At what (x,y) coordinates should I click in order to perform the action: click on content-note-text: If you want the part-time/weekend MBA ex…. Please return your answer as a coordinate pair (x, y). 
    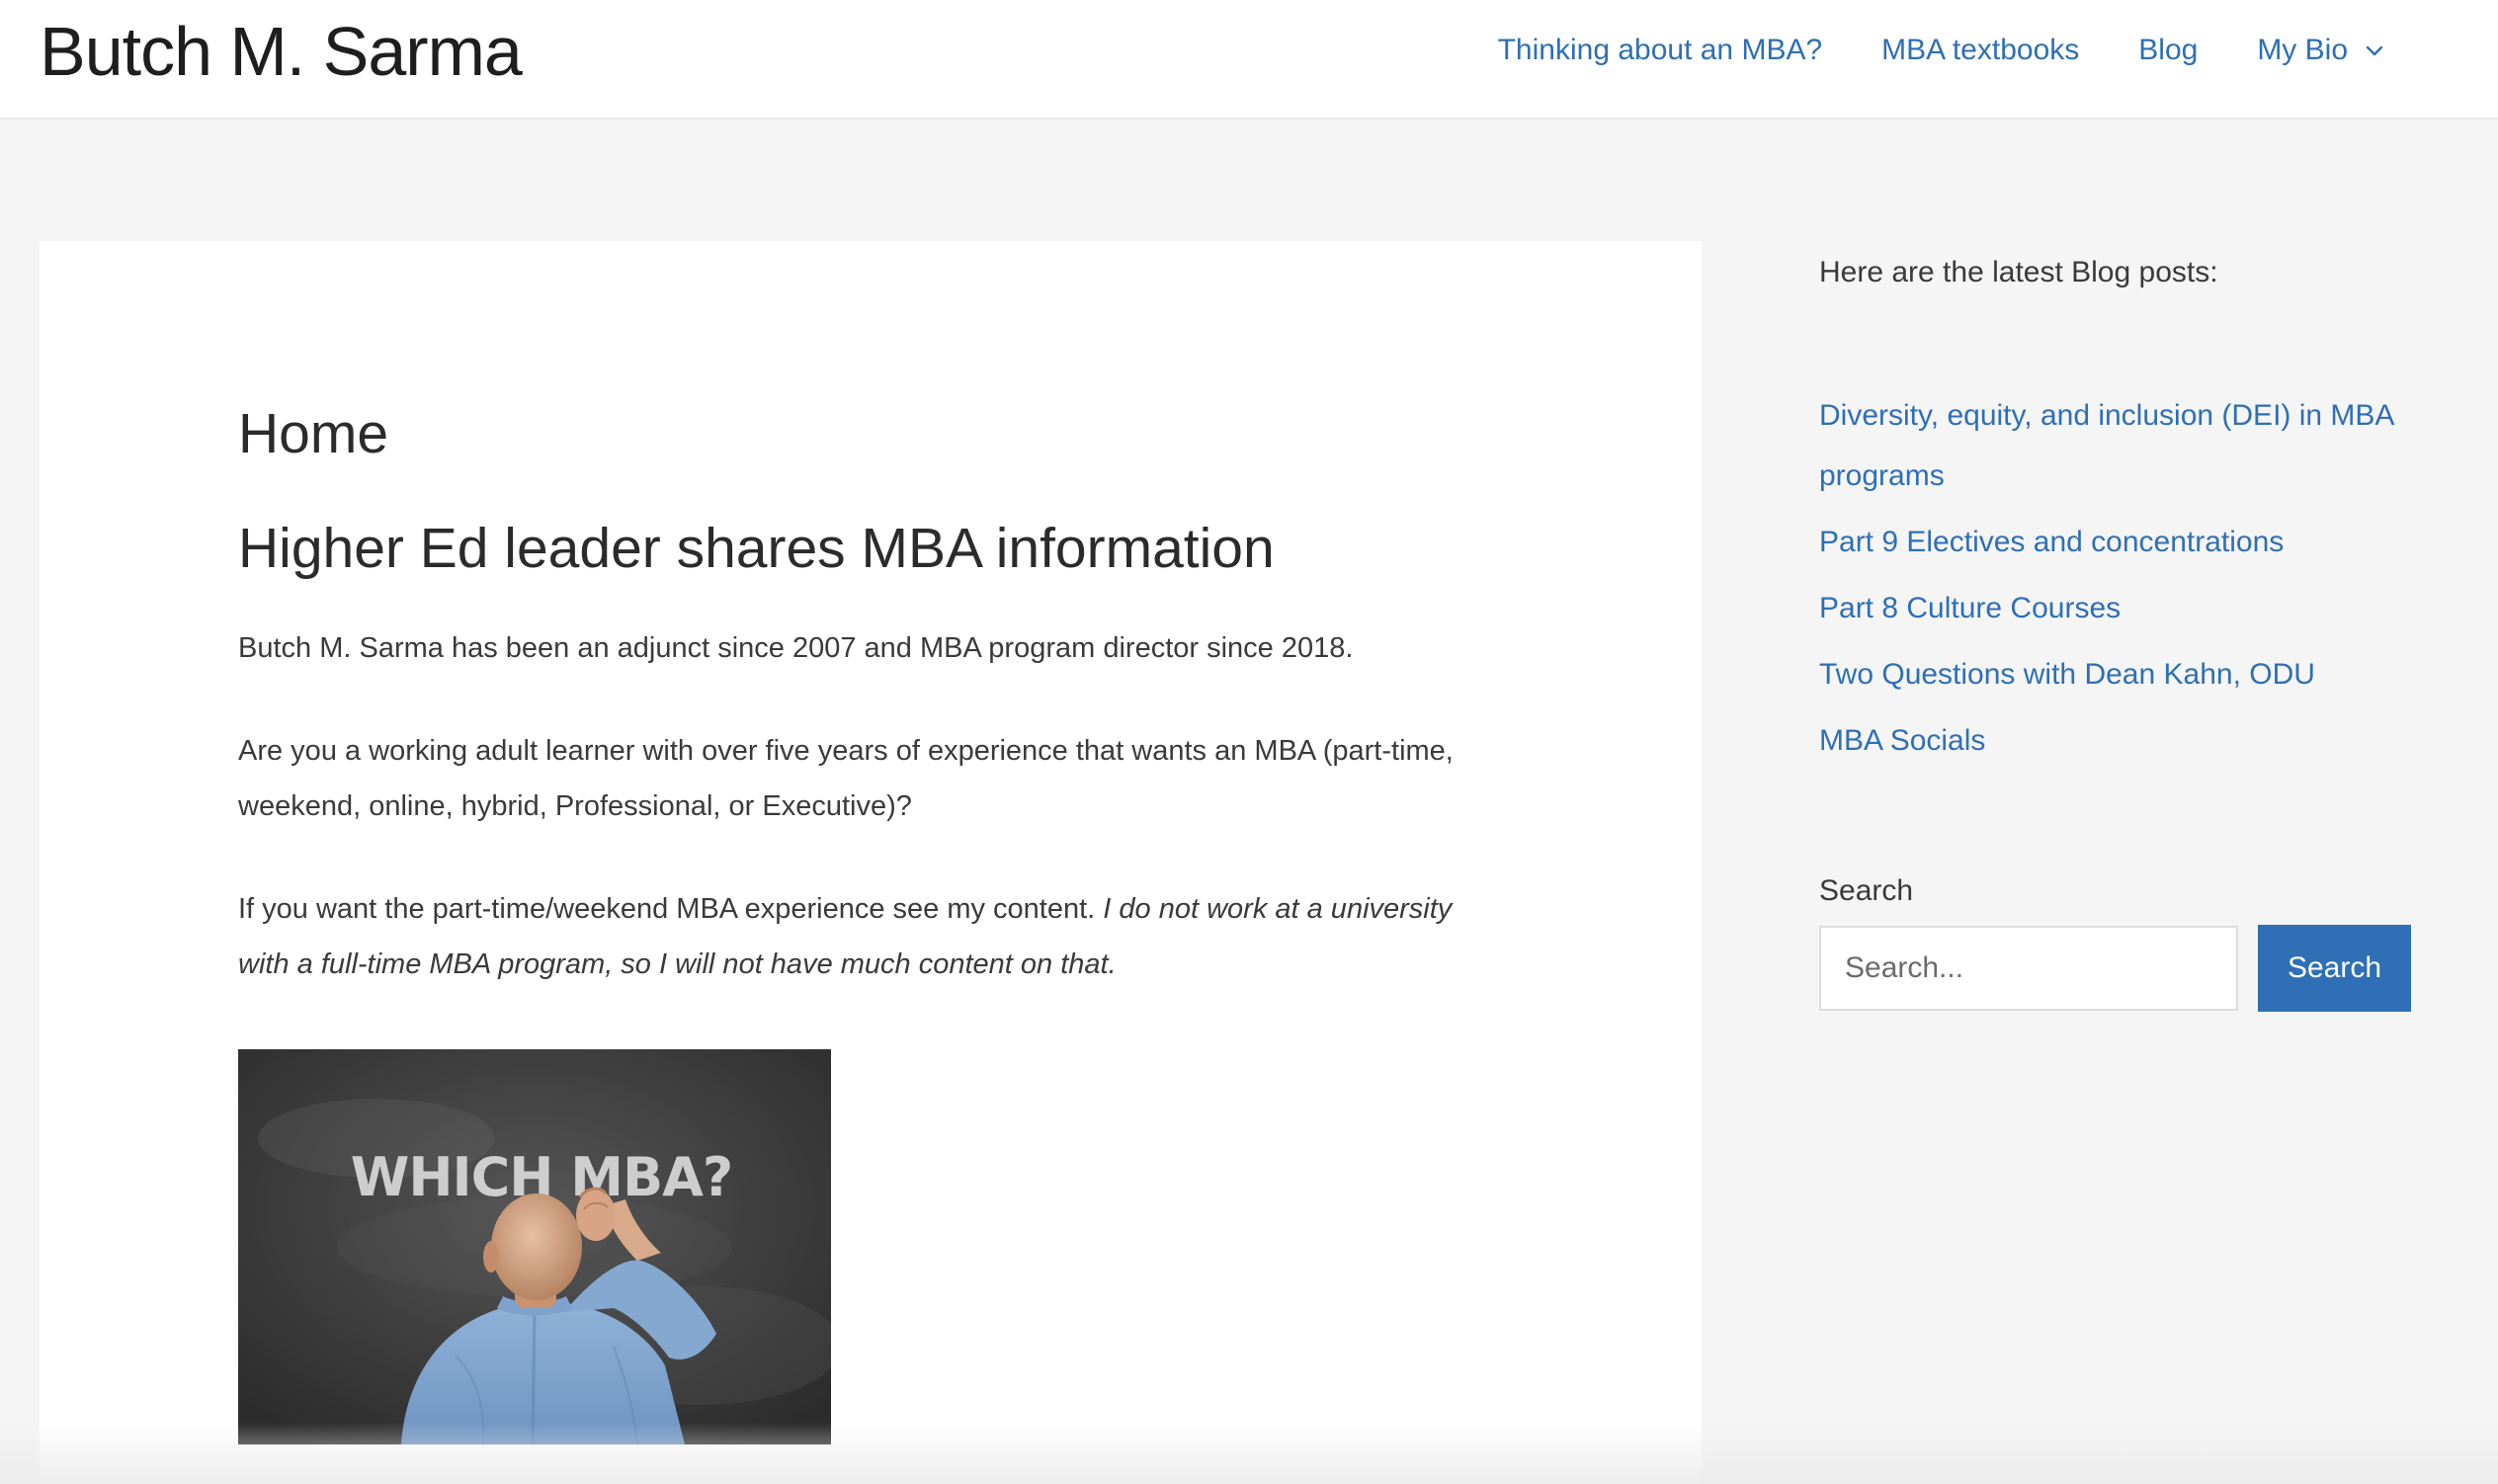
    Looking at the image, I should click on (671, 909).